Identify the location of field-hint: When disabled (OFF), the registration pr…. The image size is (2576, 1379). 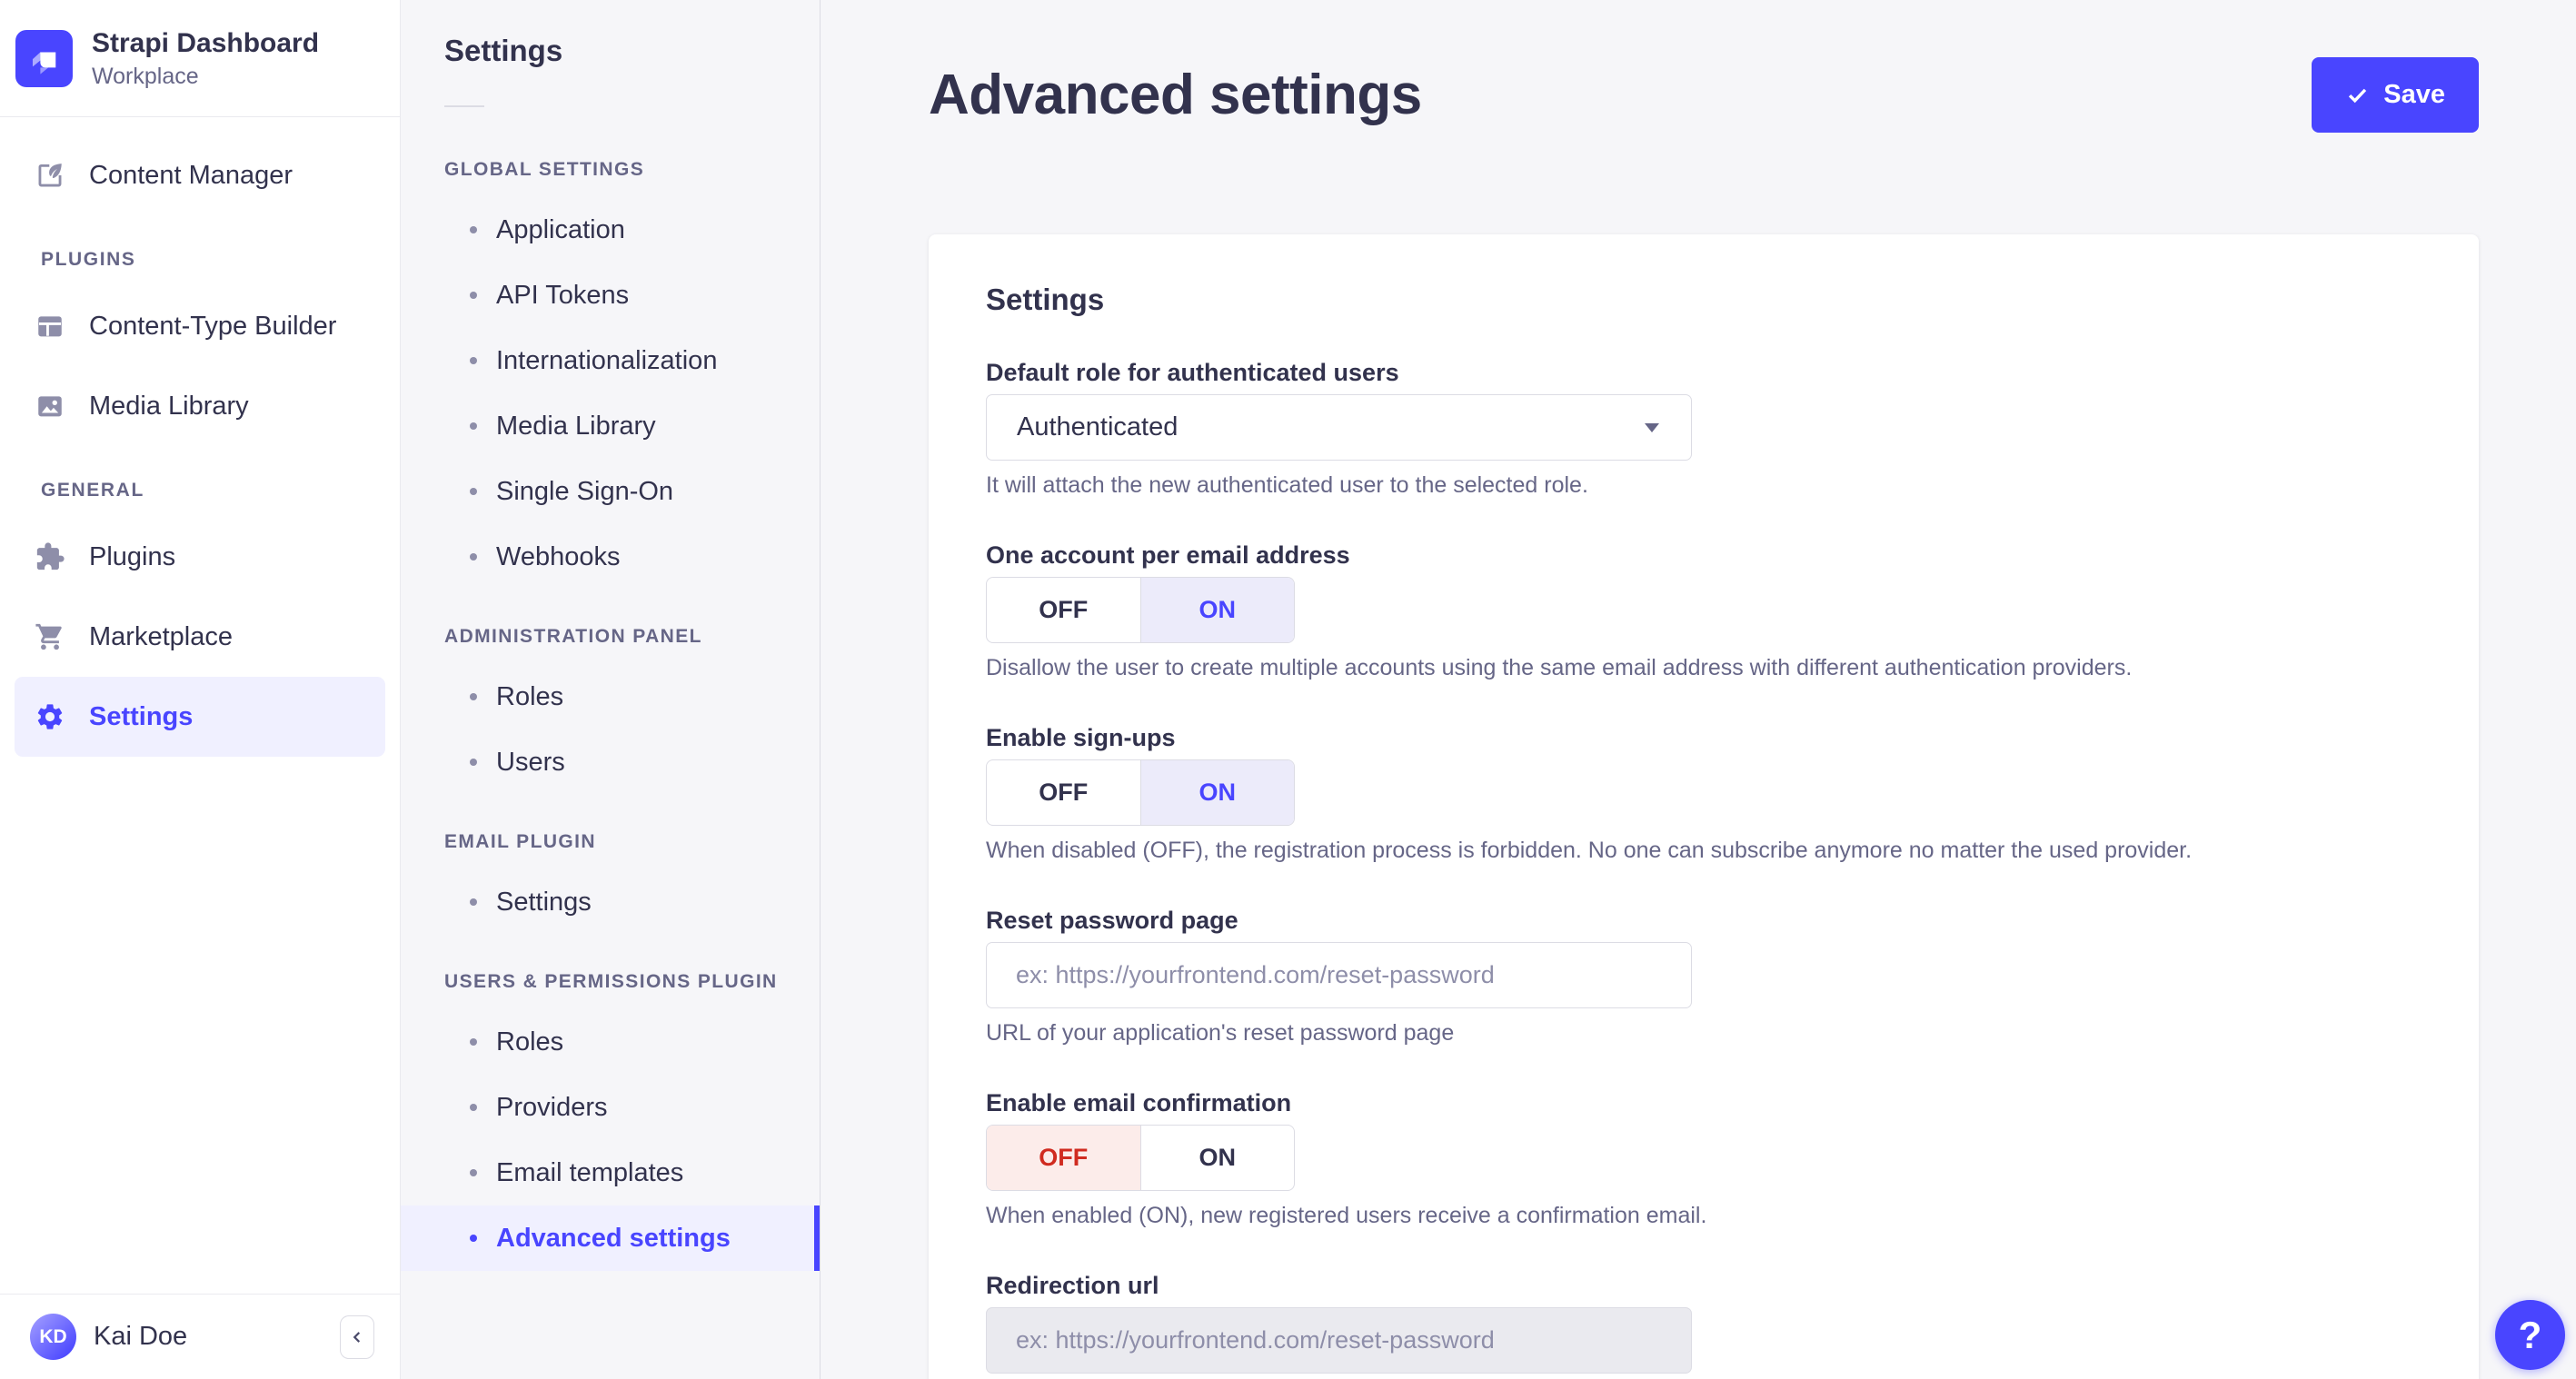
(1589, 850).